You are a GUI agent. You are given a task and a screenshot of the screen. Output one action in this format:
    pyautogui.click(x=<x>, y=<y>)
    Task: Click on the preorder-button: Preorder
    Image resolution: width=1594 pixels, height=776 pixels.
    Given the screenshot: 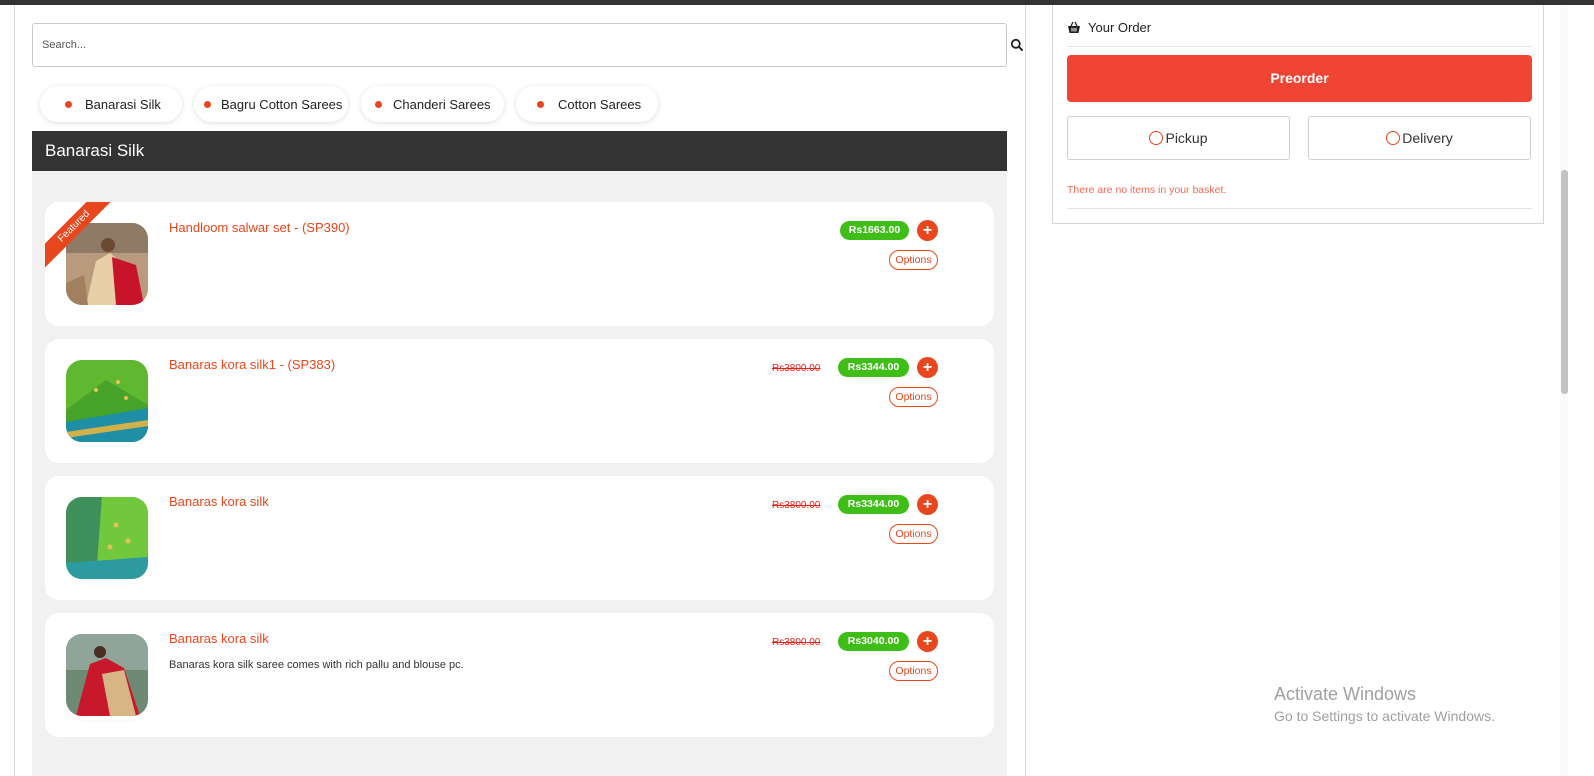 What is the action you would take?
    pyautogui.click(x=1299, y=78)
    